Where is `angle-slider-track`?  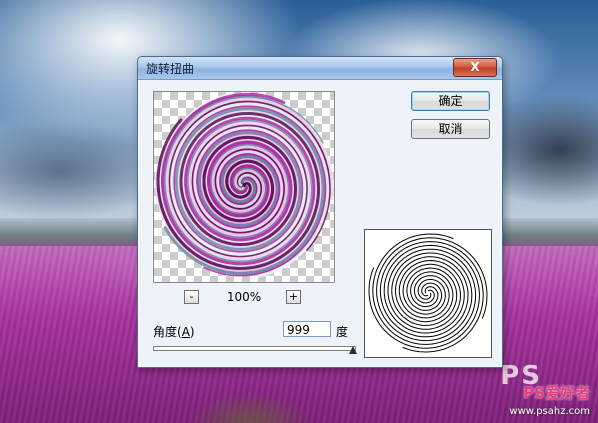 angle-slider-track is located at coordinates (254, 348).